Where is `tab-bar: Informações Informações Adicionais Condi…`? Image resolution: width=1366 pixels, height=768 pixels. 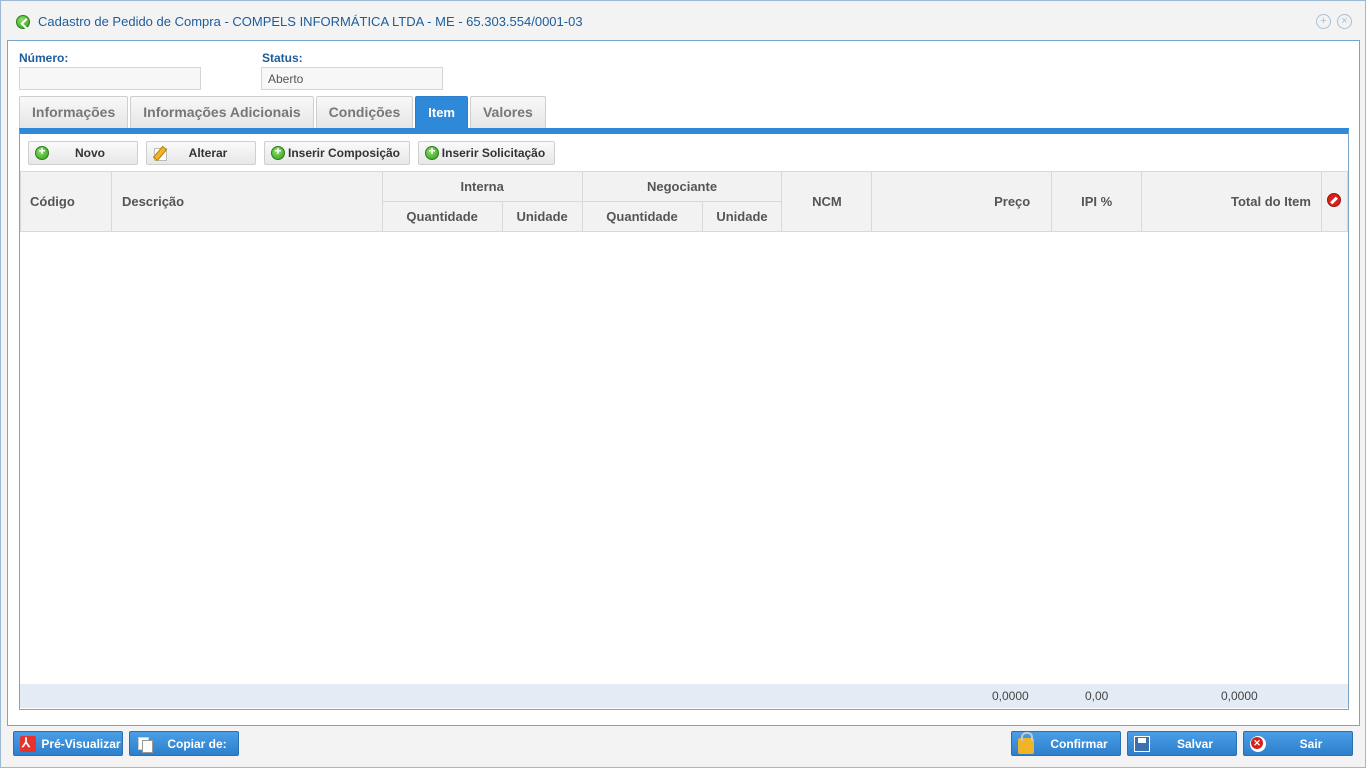 tab-bar: Informações Informações Adicionais Condi… is located at coordinates (283, 112).